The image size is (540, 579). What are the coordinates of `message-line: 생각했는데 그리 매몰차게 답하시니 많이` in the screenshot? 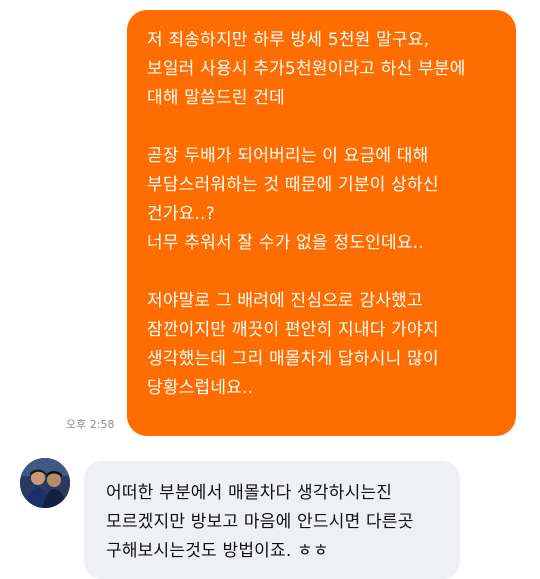 It's located at (293, 359).